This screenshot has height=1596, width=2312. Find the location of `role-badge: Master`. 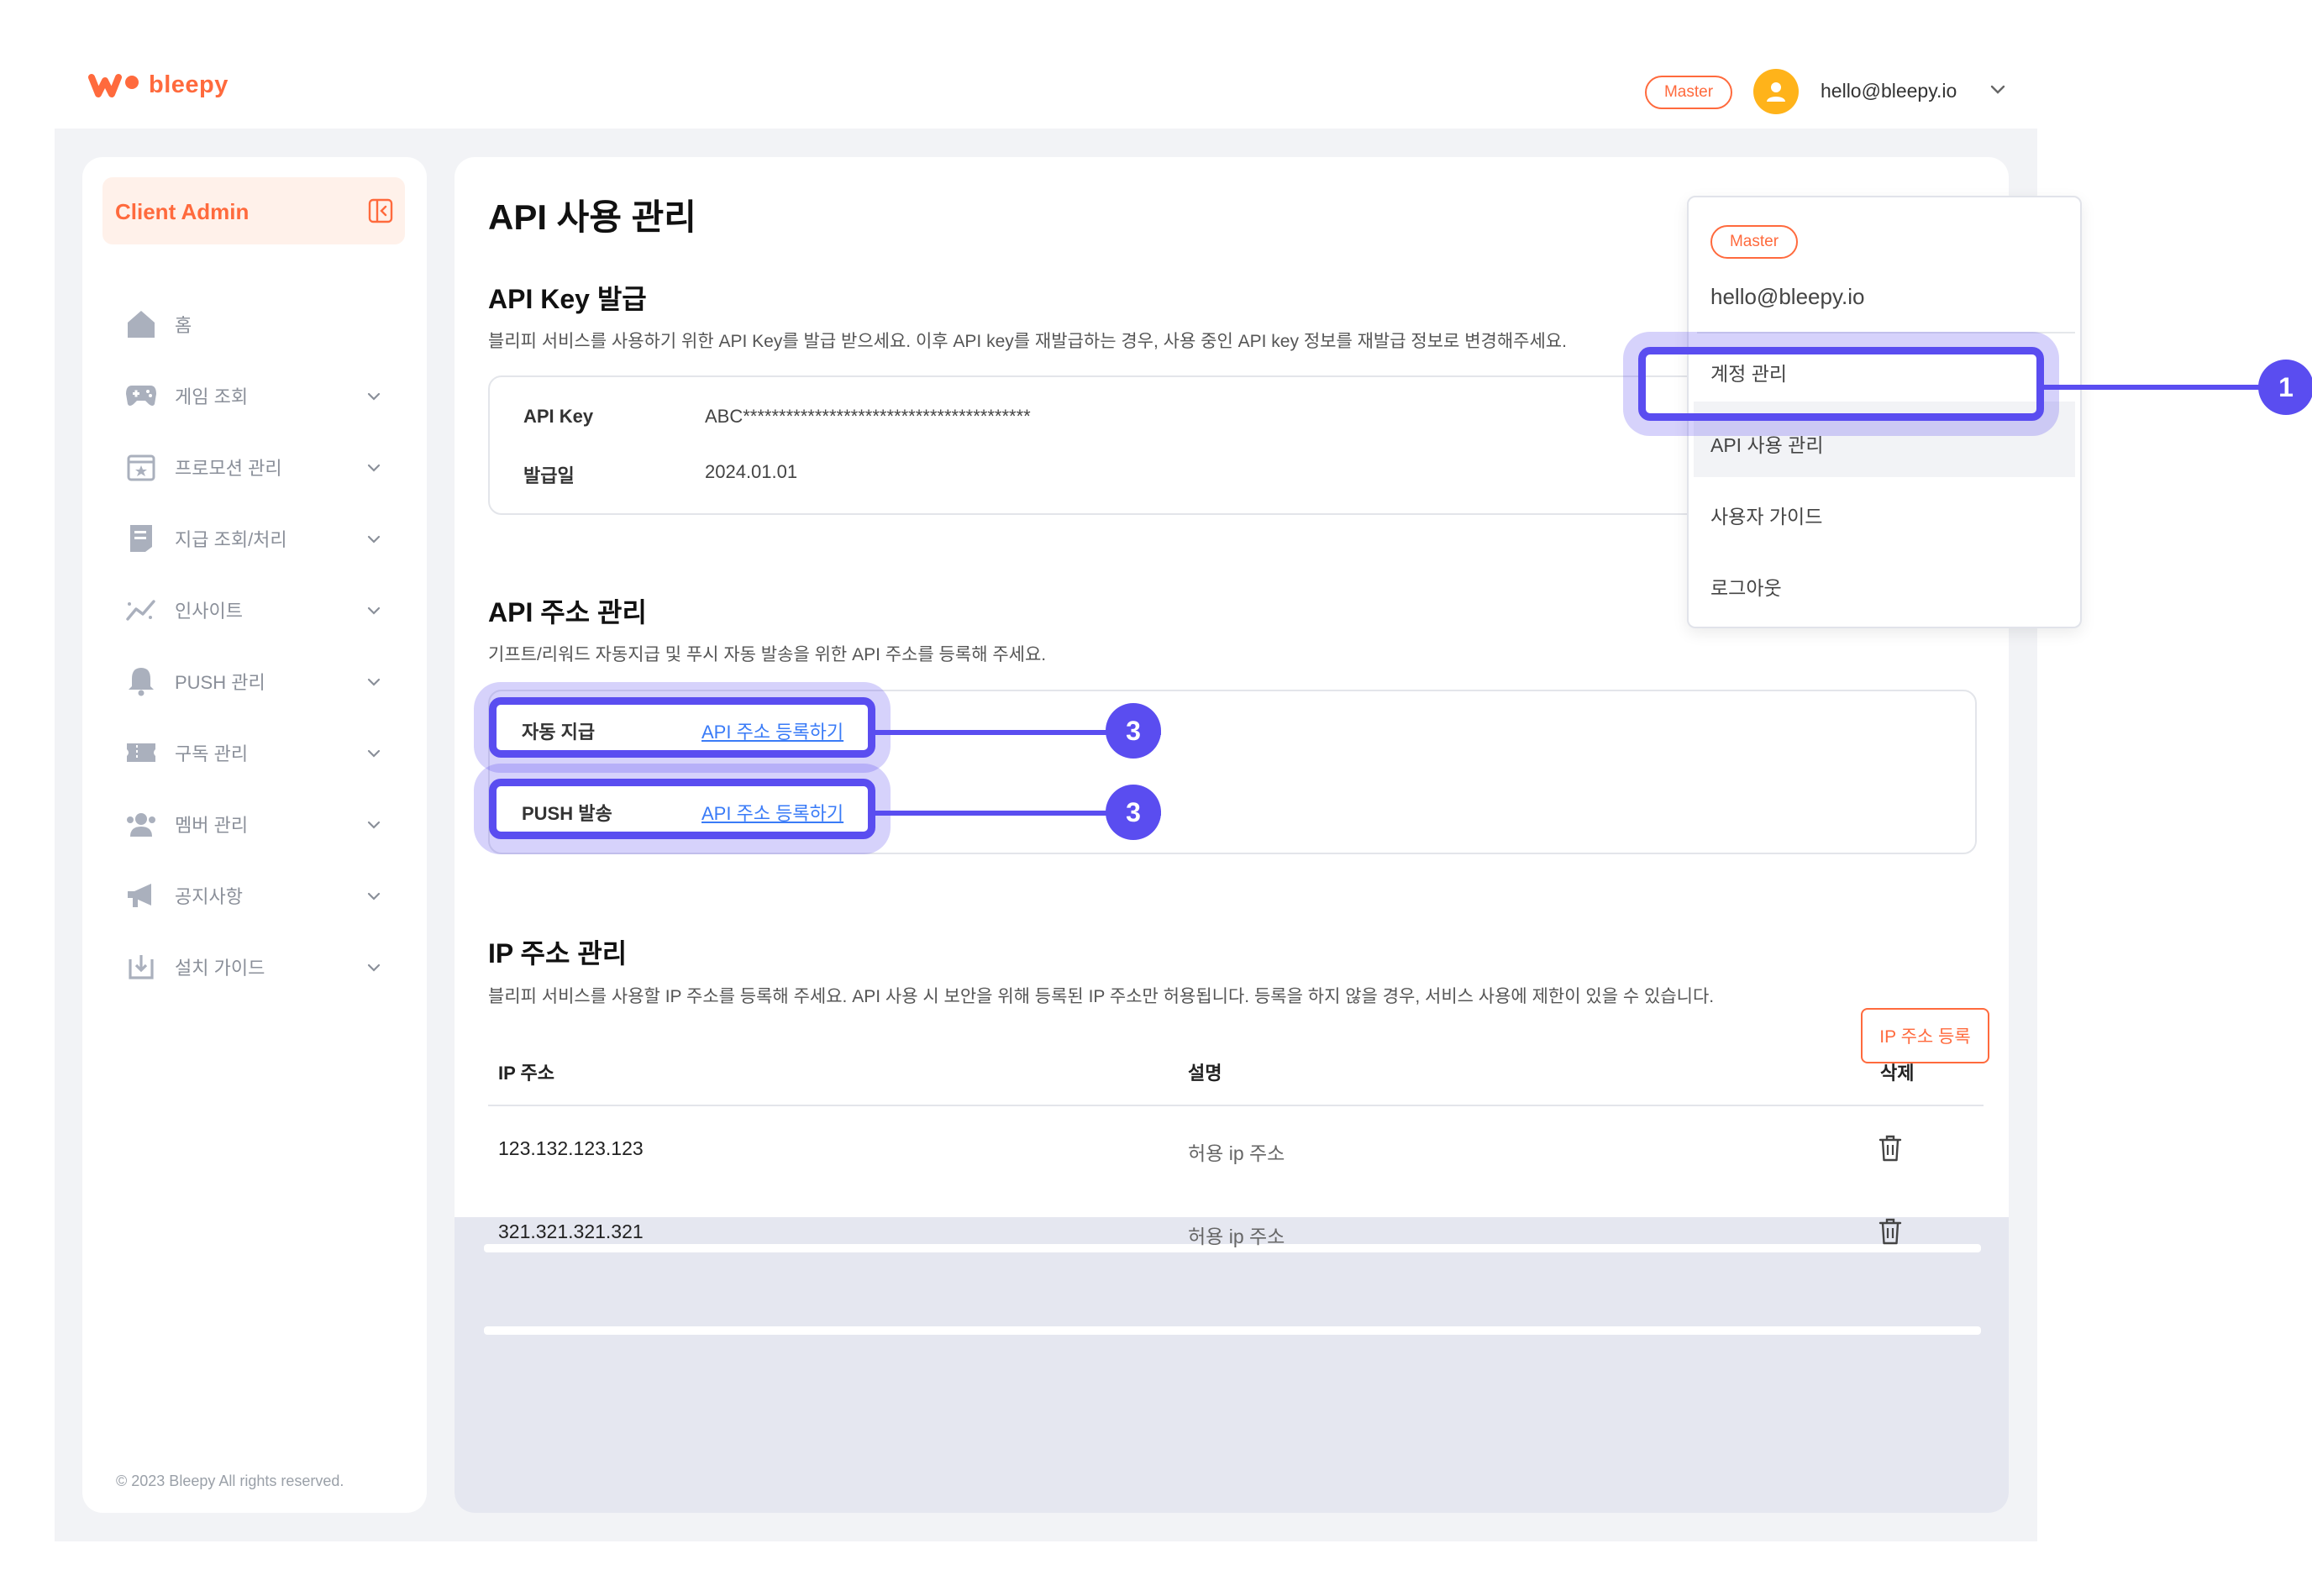

role-badge: Master is located at coordinates (1689, 92).